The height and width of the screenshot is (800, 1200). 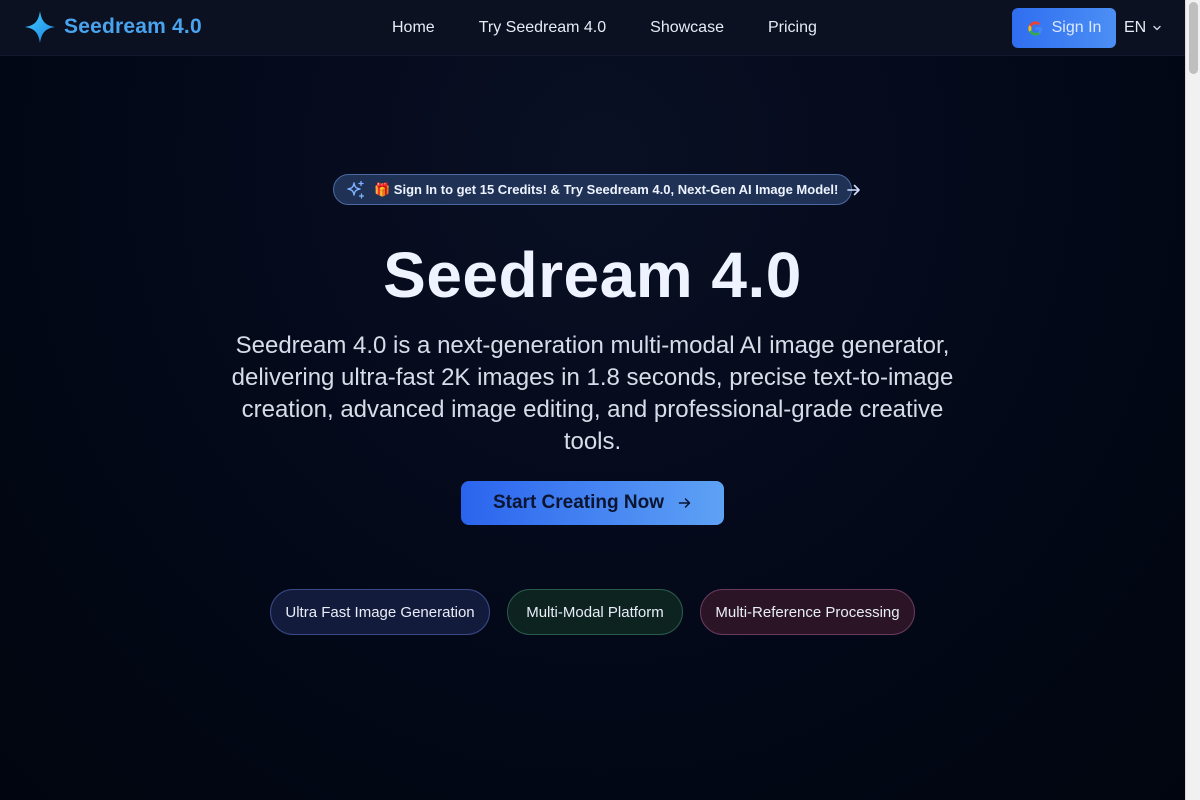 I want to click on brand-logo-link: Seedream 4.0, so click(x=113, y=27).